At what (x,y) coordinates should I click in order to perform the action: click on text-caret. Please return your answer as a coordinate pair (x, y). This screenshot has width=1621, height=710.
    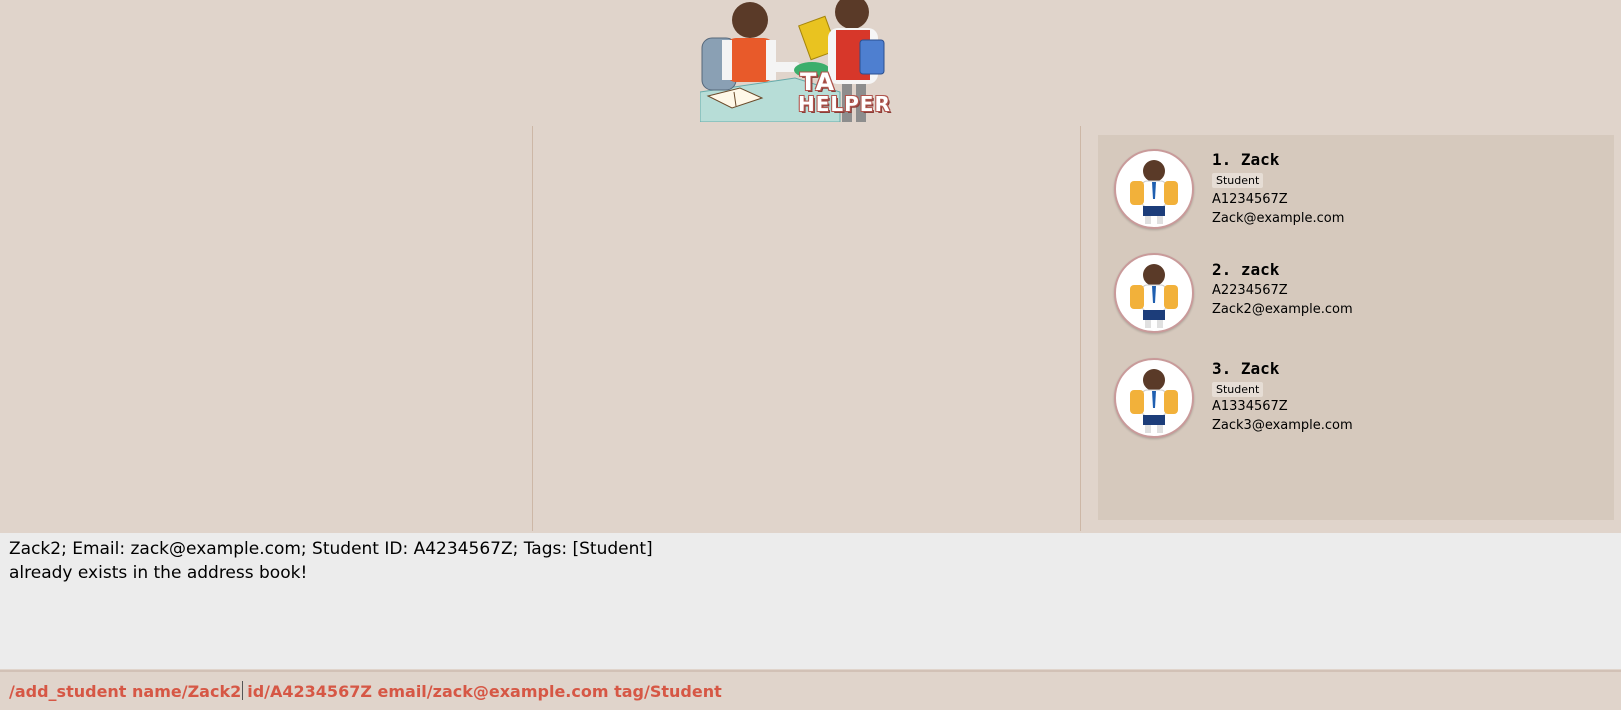
    Looking at the image, I should click on (243, 690).